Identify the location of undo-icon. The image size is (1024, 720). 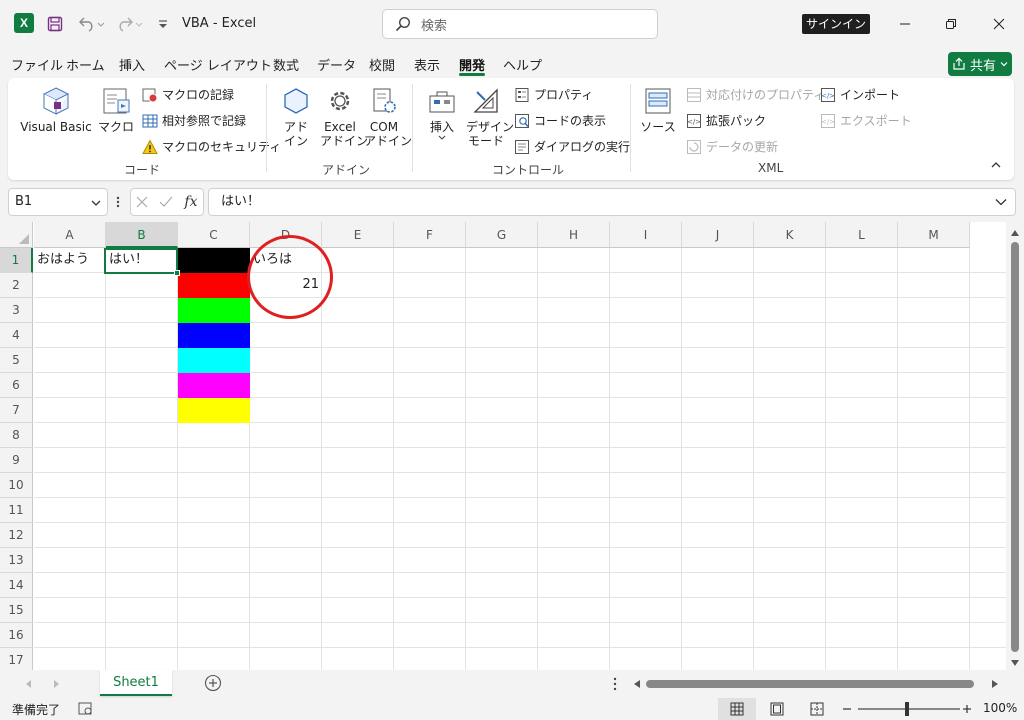
(91, 24).